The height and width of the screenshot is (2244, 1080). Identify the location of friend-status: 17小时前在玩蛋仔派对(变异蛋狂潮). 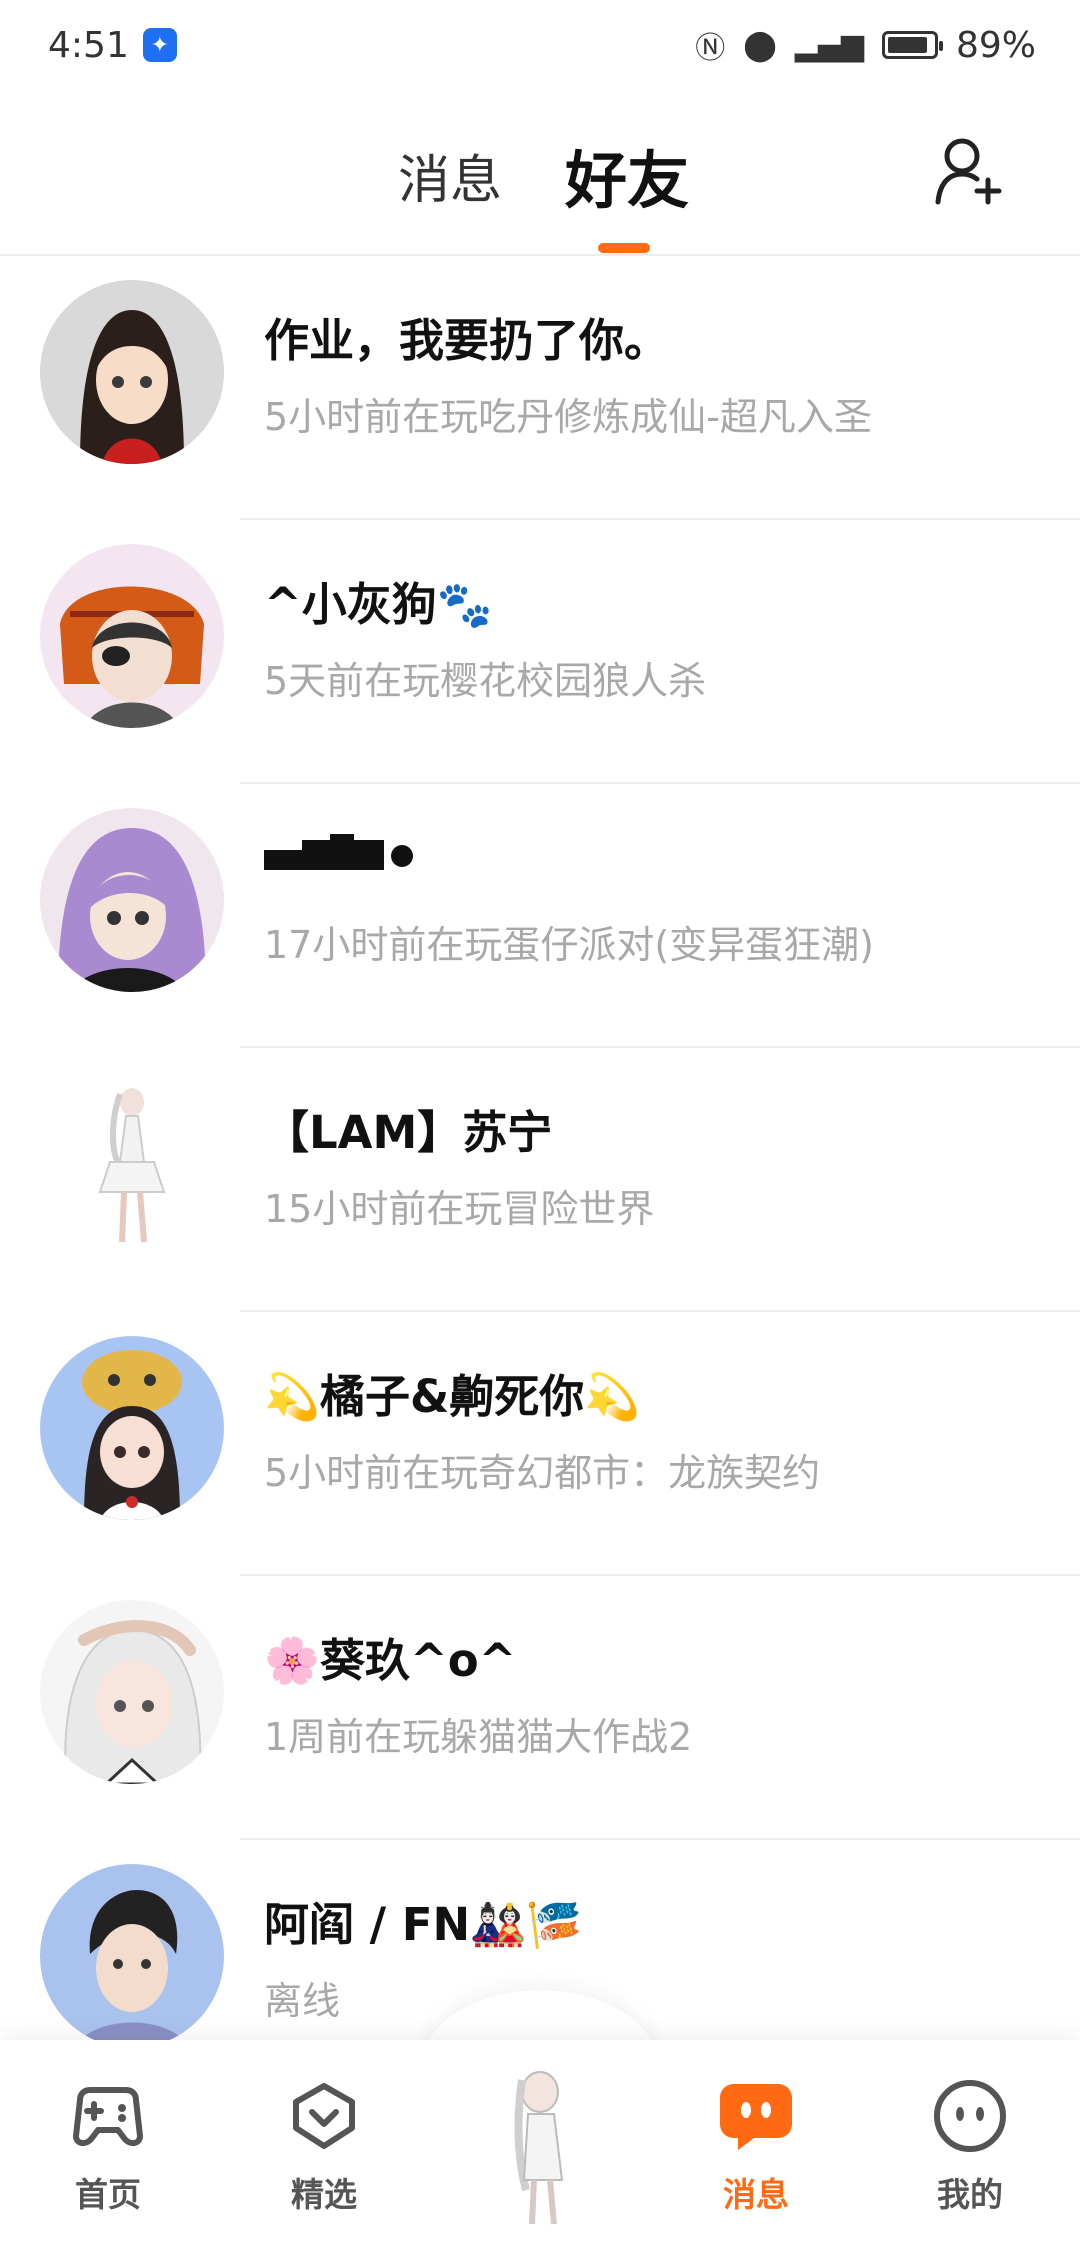
(569, 945).